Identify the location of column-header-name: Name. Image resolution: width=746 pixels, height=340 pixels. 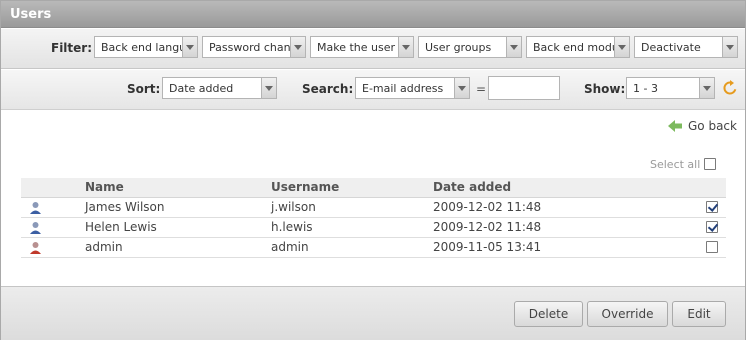
(178, 188).